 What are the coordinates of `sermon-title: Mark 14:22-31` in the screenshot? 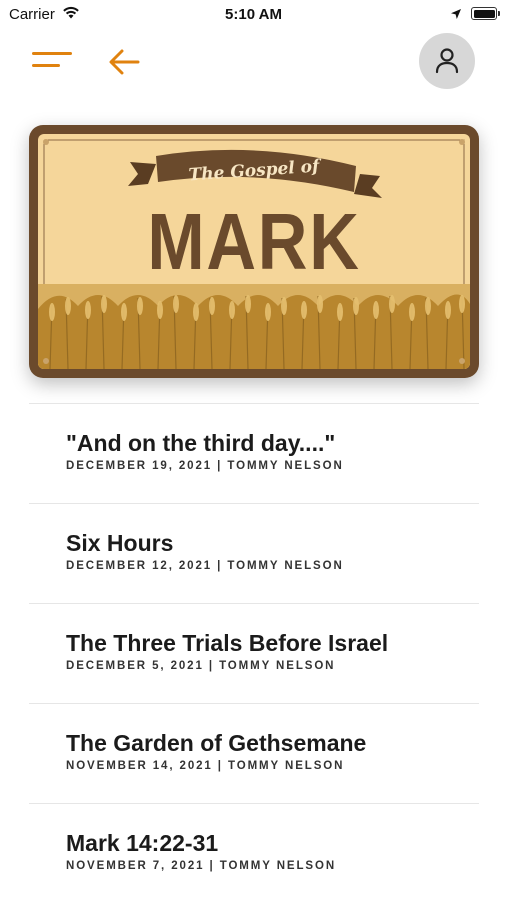 It's located at (142, 843).